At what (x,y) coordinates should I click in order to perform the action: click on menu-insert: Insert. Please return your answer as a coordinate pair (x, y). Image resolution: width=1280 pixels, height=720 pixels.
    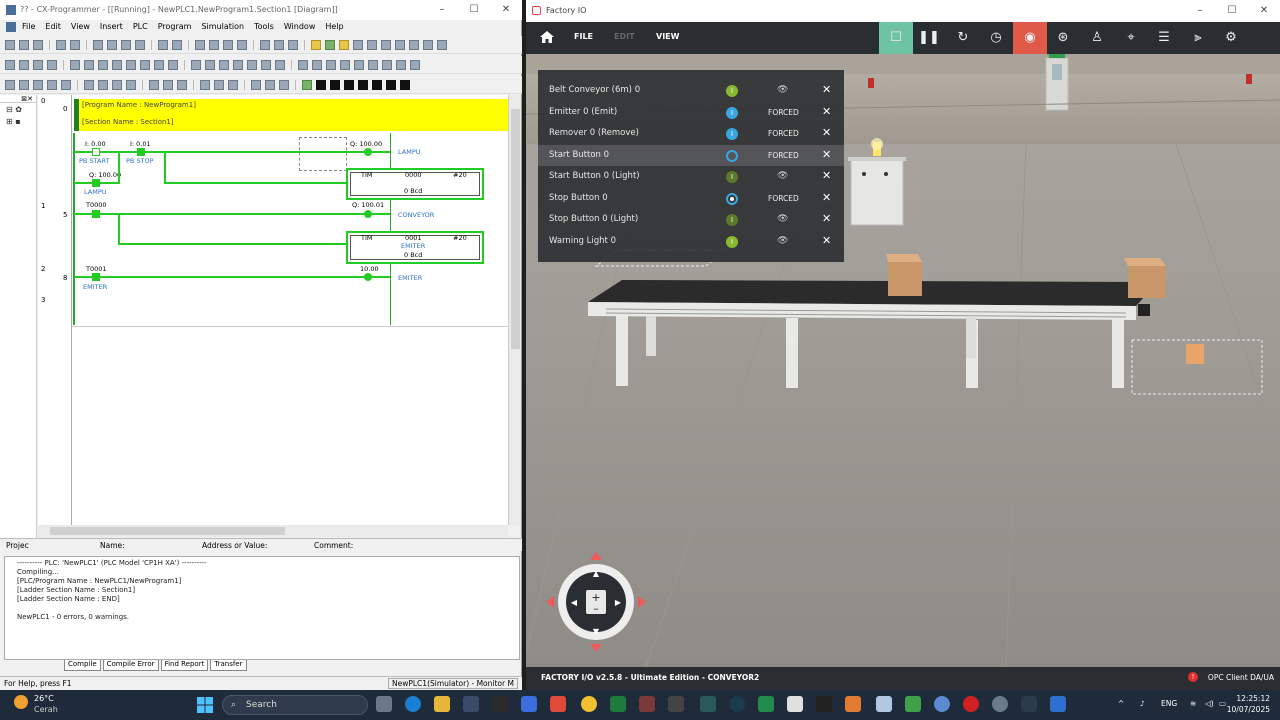
    Looking at the image, I should click on (111, 27).